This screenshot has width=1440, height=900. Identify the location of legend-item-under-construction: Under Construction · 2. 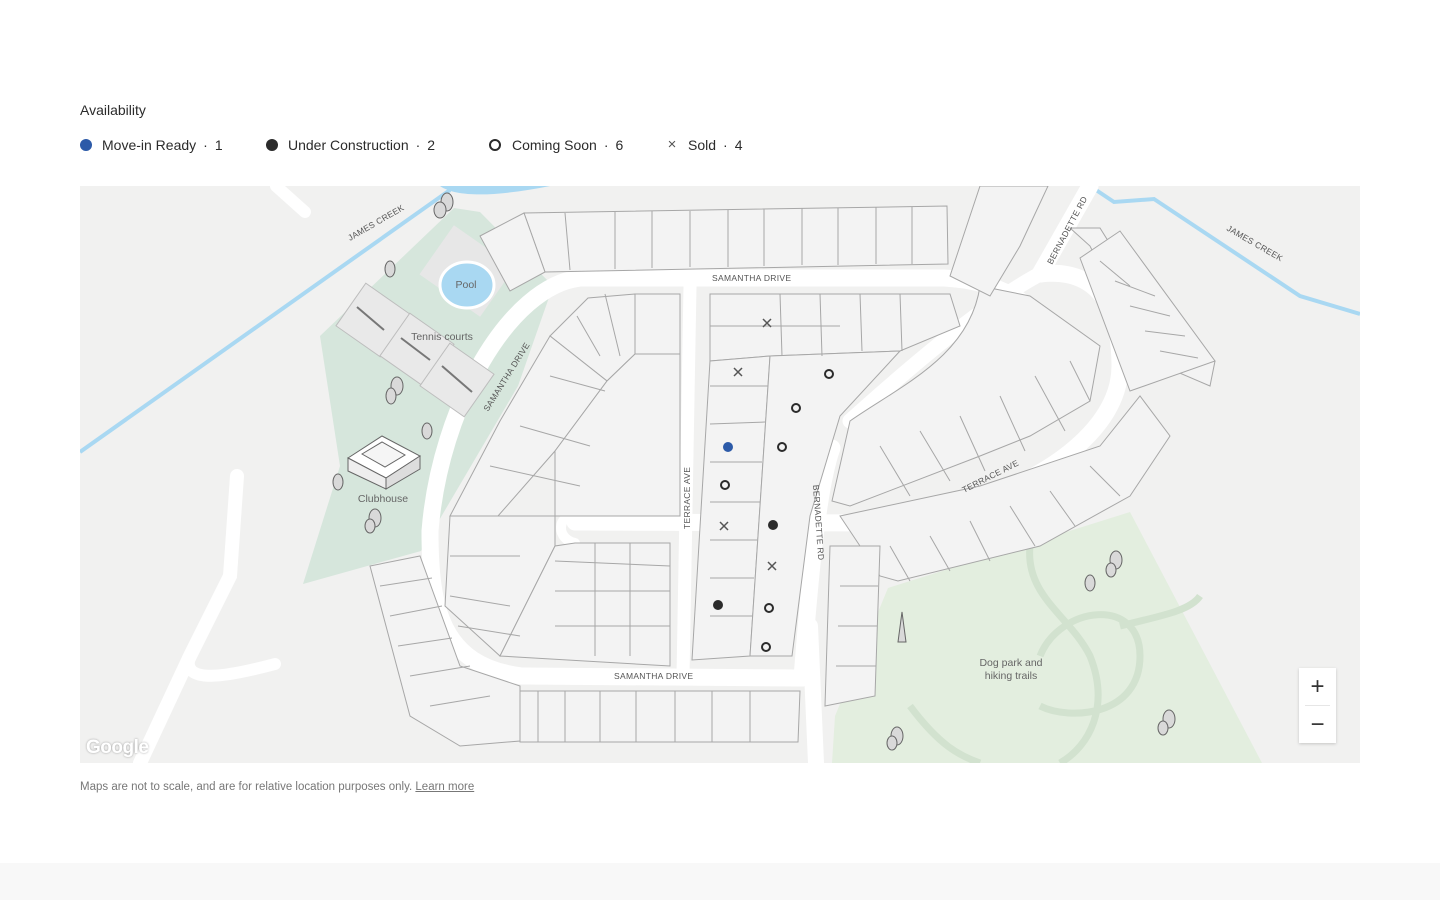
(350, 145).